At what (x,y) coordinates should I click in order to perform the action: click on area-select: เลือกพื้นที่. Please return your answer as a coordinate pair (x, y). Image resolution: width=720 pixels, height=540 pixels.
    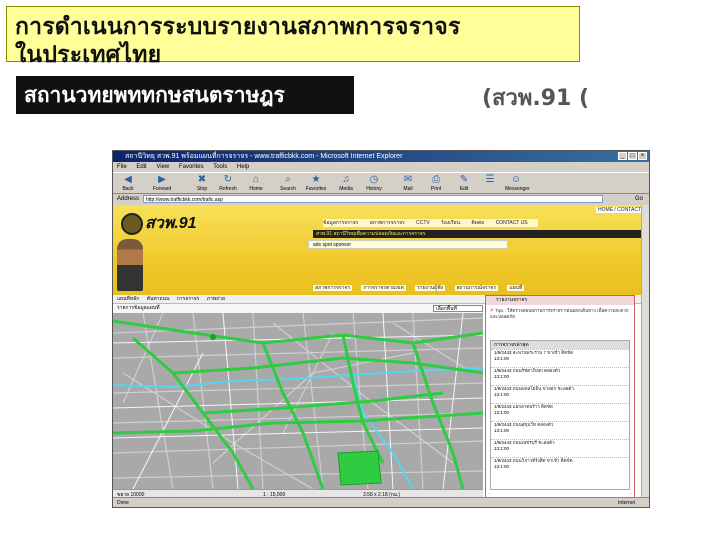
    Looking at the image, I should click on (458, 308).